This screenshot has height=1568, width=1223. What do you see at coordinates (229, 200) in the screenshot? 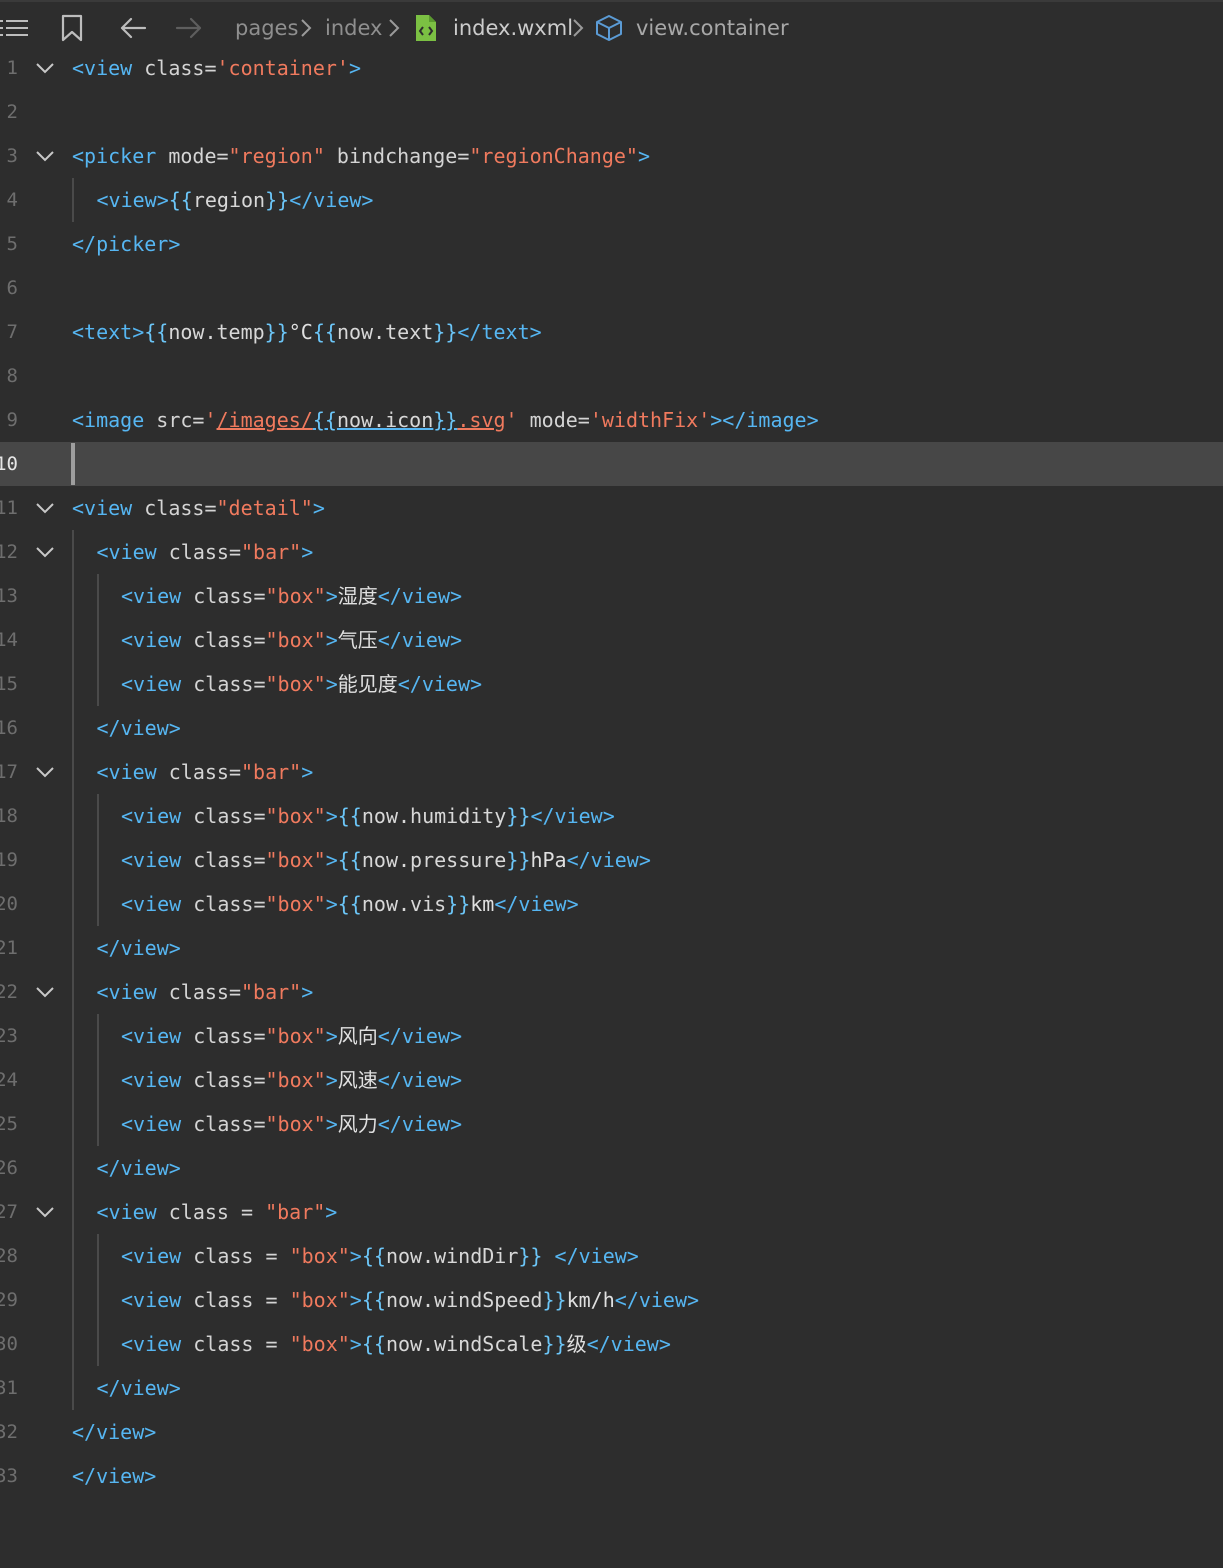
I see `code-token: region` at bounding box center [229, 200].